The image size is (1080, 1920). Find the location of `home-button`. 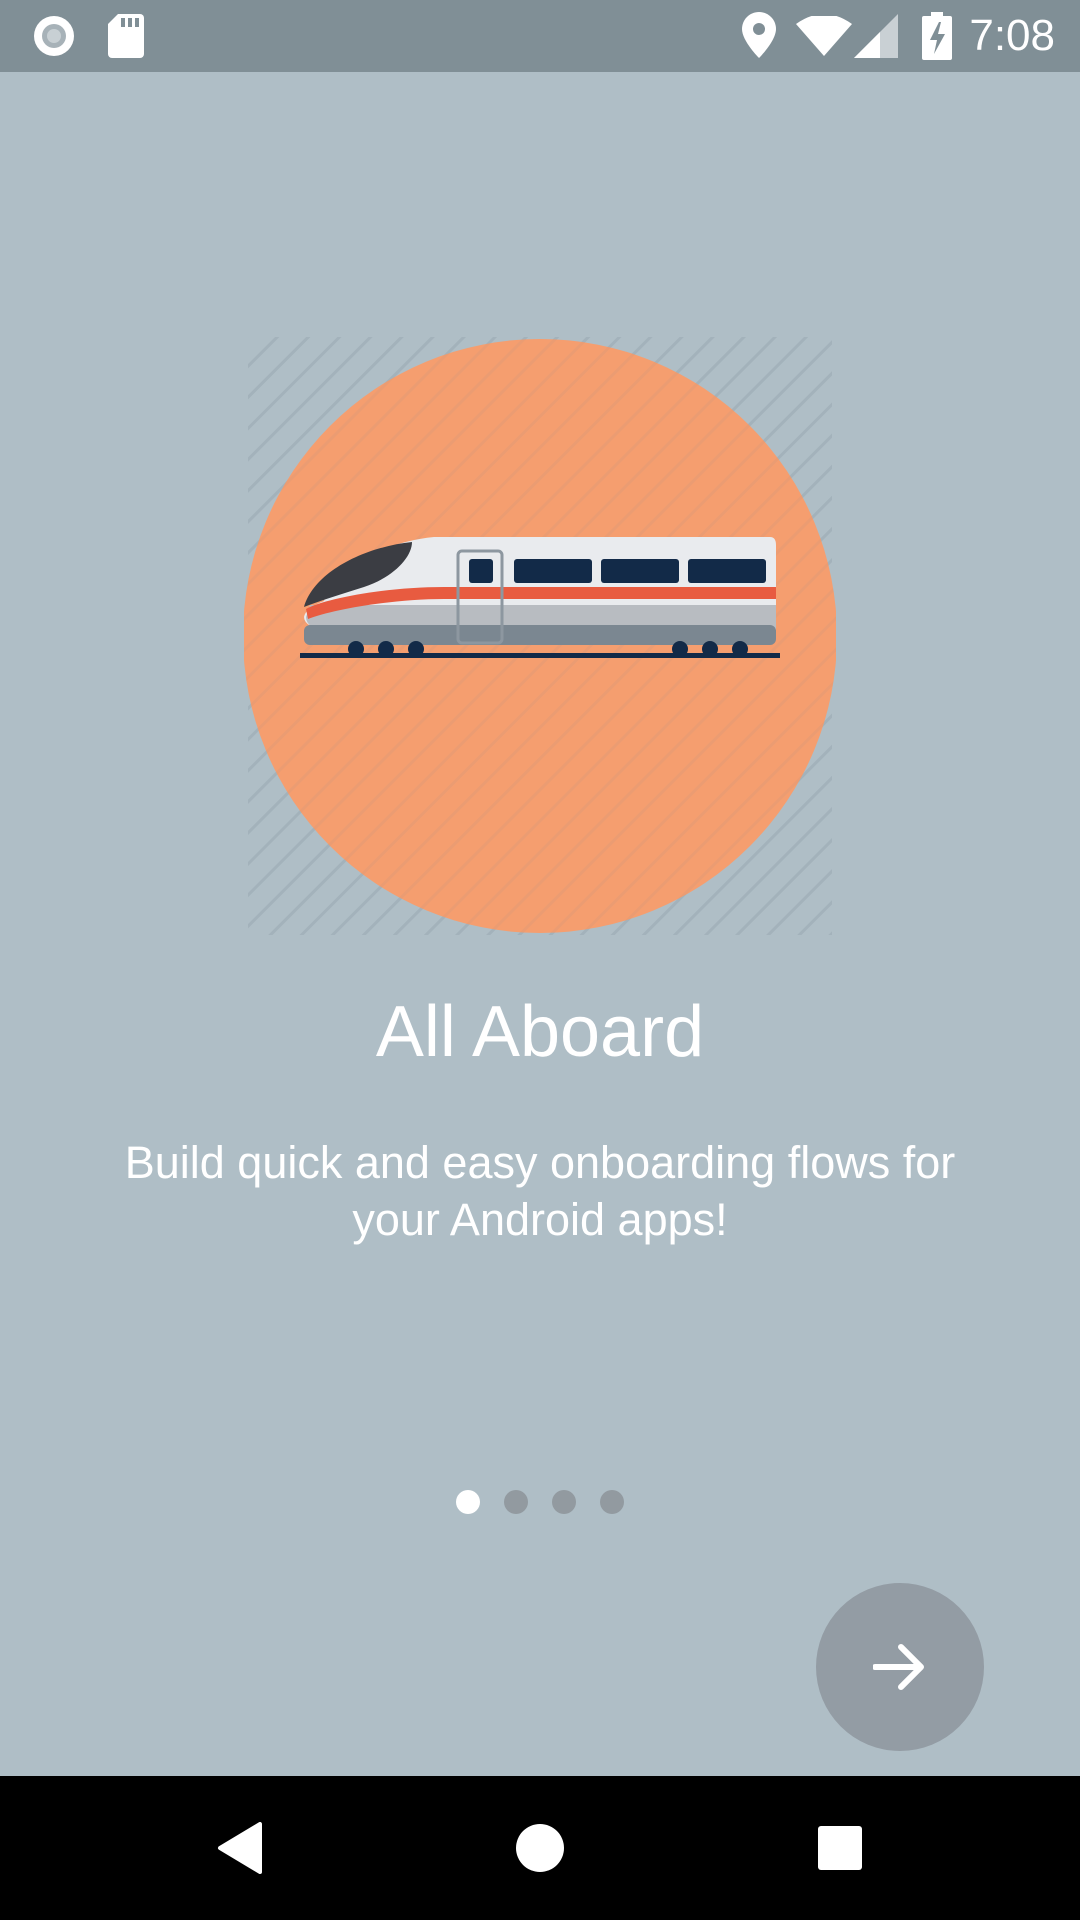

home-button is located at coordinates (540, 1848).